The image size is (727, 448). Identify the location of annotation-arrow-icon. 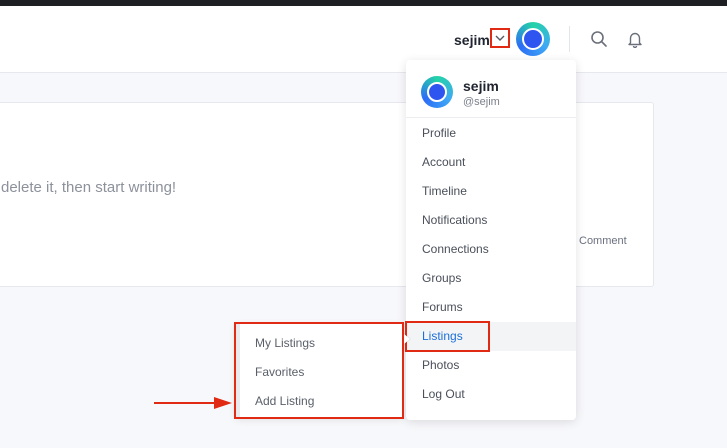
(223, 403).